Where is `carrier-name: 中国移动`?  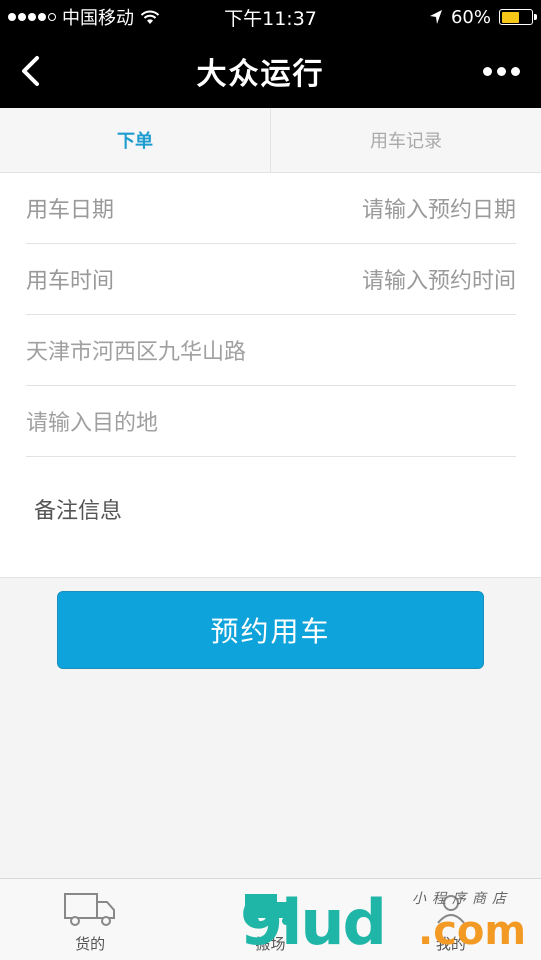 carrier-name: 中国移动 is located at coordinates (98, 18).